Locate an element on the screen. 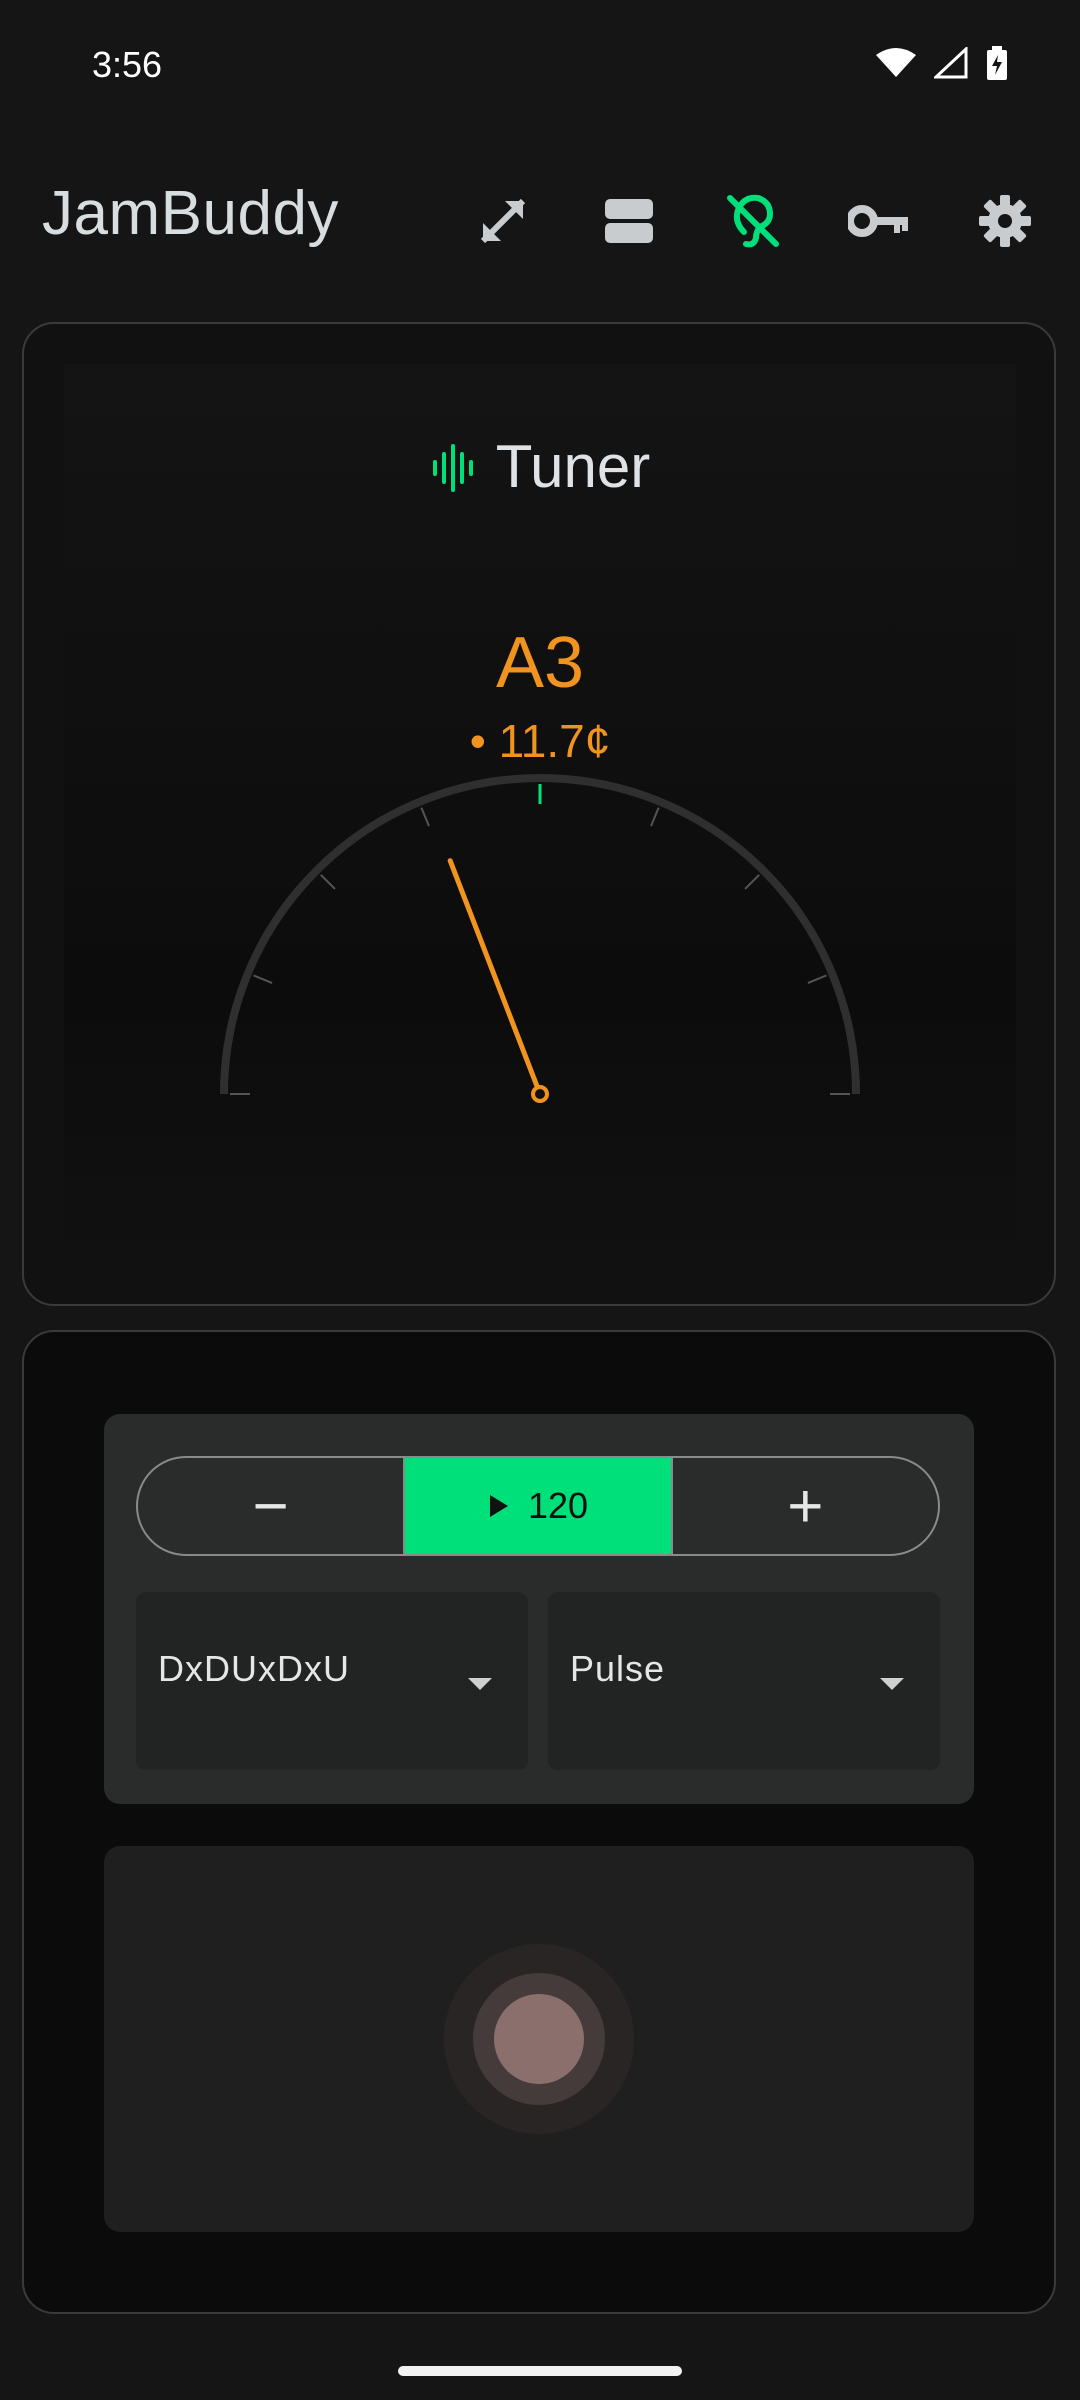  play-button: 120 is located at coordinates (538, 1506).